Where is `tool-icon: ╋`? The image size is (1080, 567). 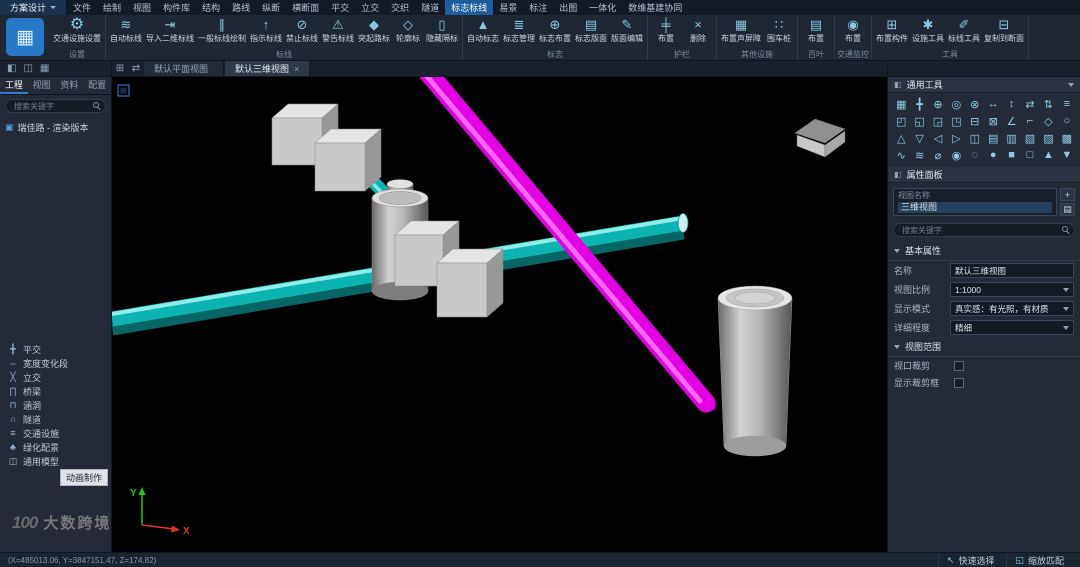
tool-icon: ╋ is located at coordinates (919, 104).